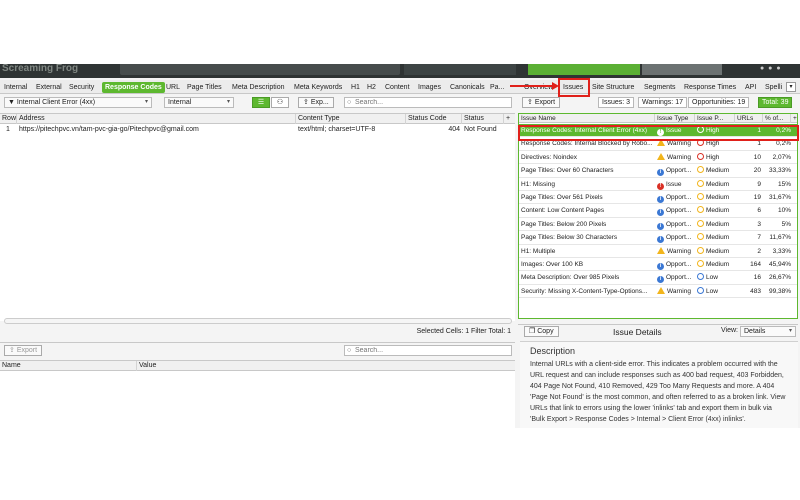  What do you see at coordinates (710, 87) in the screenshot?
I see `tab-response-times: Response Times` at bounding box center [710, 87].